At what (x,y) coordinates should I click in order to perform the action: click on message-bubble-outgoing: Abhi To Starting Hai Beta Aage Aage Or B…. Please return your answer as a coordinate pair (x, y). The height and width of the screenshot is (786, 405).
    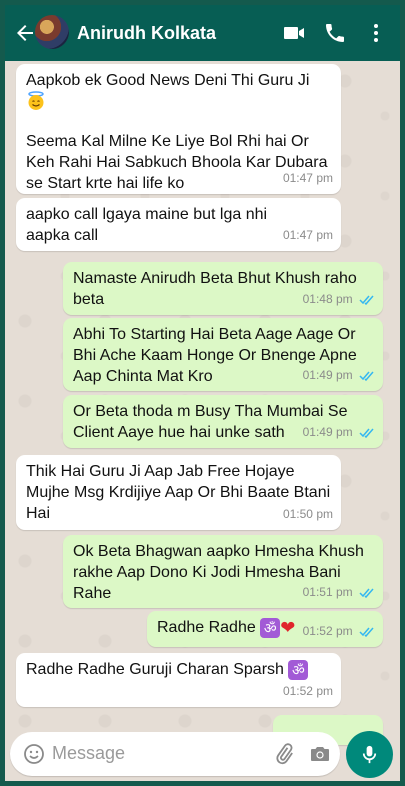
    Looking at the image, I should click on (223, 354).